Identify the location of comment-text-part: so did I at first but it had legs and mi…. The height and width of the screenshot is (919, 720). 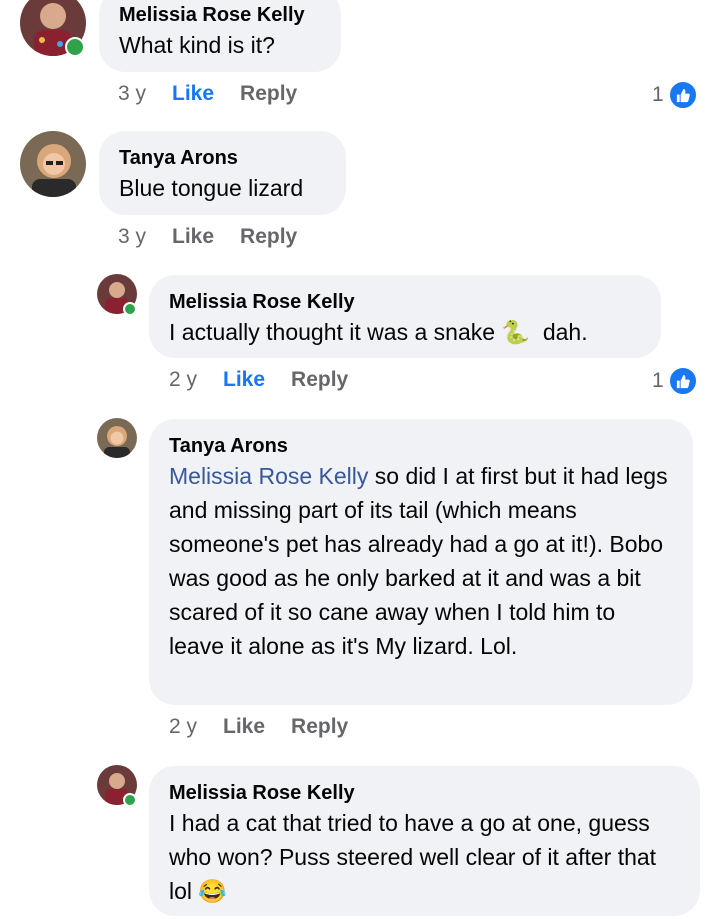
(418, 561).